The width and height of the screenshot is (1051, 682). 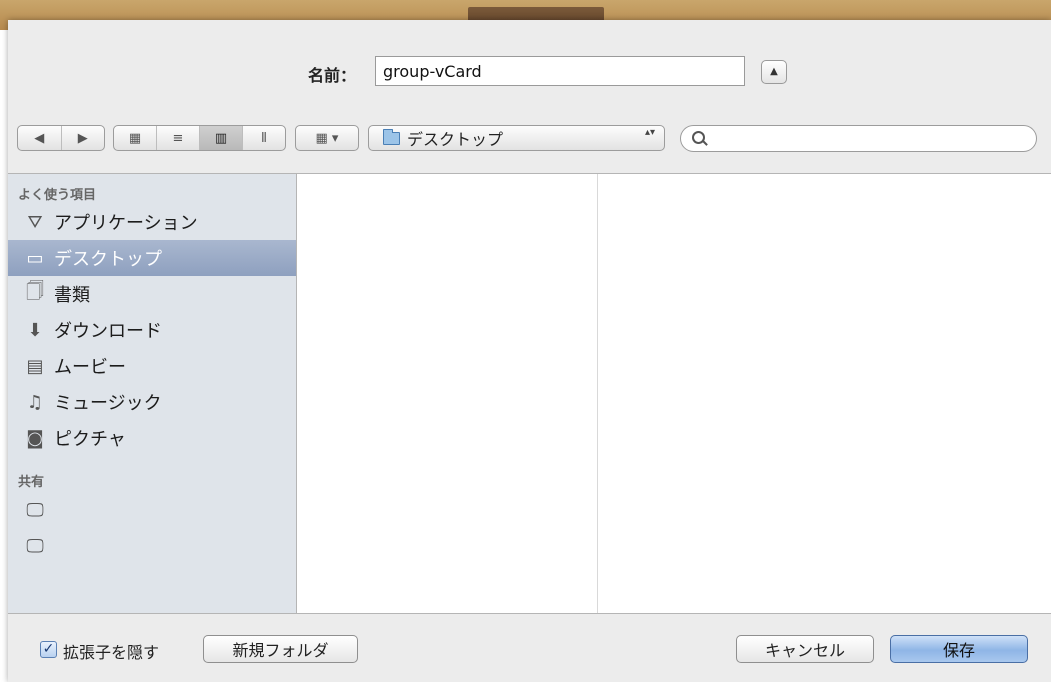 What do you see at coordinates (57, 195) in the screenshot?
I see `favorites-header: よく使う項目` at bounding box center [57, 195].